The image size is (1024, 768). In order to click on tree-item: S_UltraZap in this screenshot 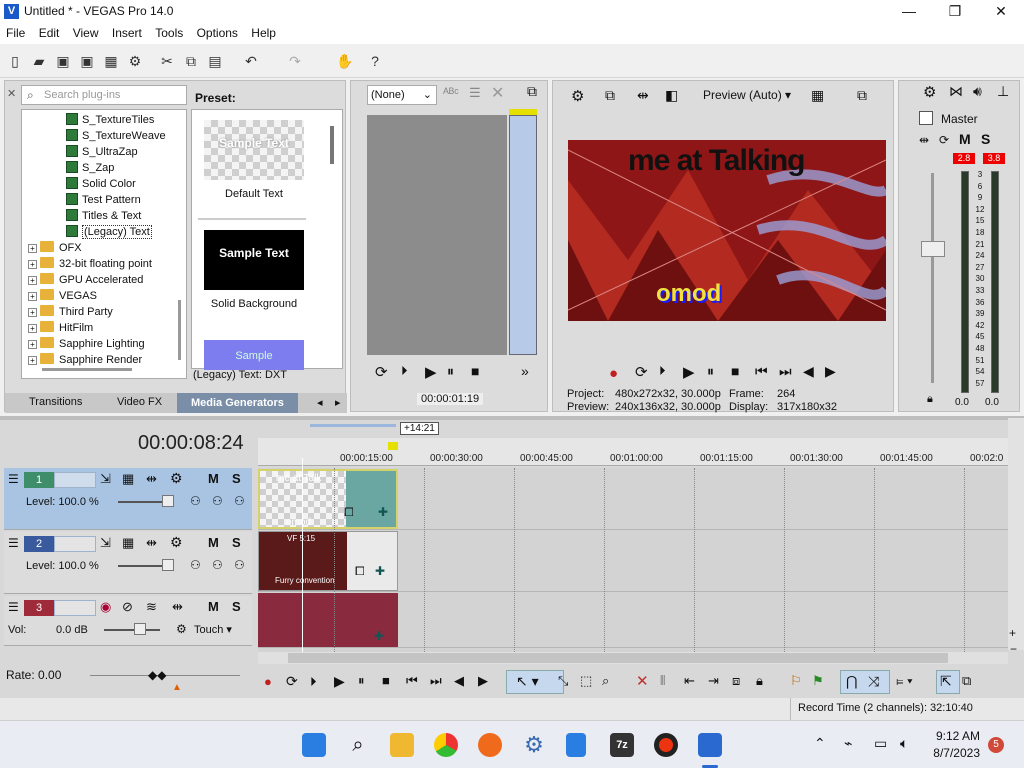, I will do `click(102, 152)`.